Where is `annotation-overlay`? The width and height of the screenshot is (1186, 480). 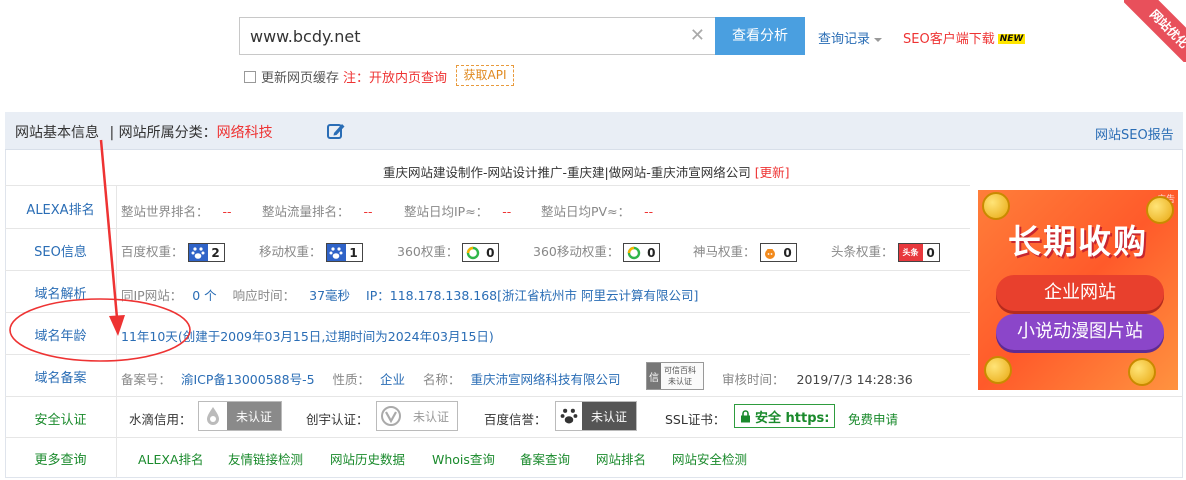 annotation-overlay is located at coordinates (100, 250).